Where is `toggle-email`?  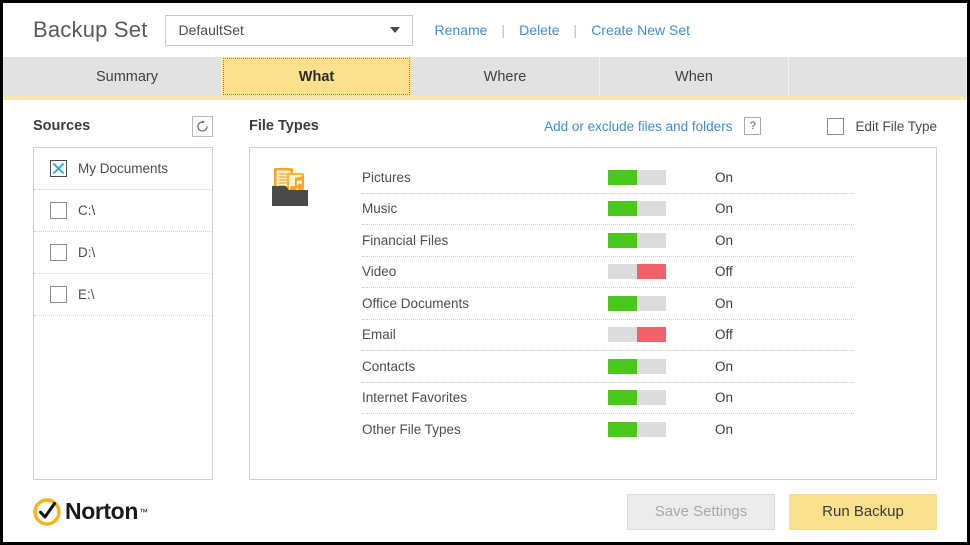
toggle-email is located at coordinates (637, 335).